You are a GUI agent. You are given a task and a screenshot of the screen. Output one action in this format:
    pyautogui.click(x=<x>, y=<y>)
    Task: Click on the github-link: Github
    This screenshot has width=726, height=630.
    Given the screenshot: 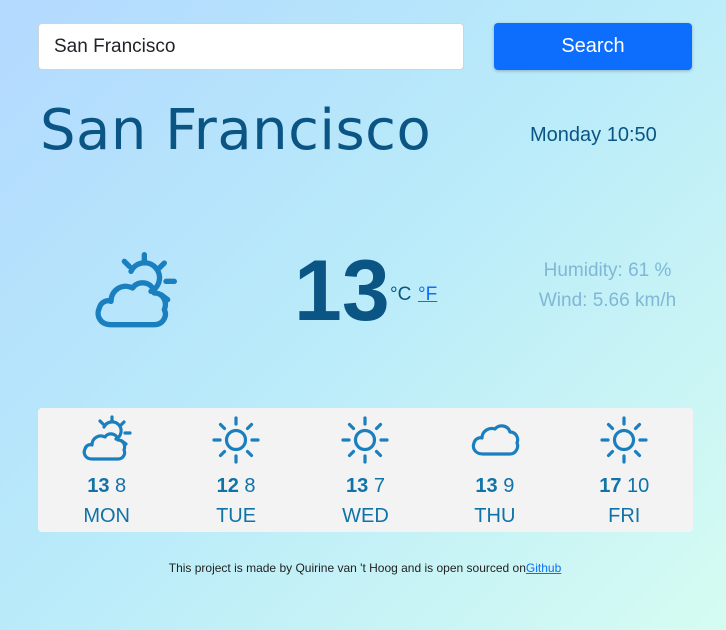 What is the action you would take?
    pyautogui.click(x=543, y=568)
    